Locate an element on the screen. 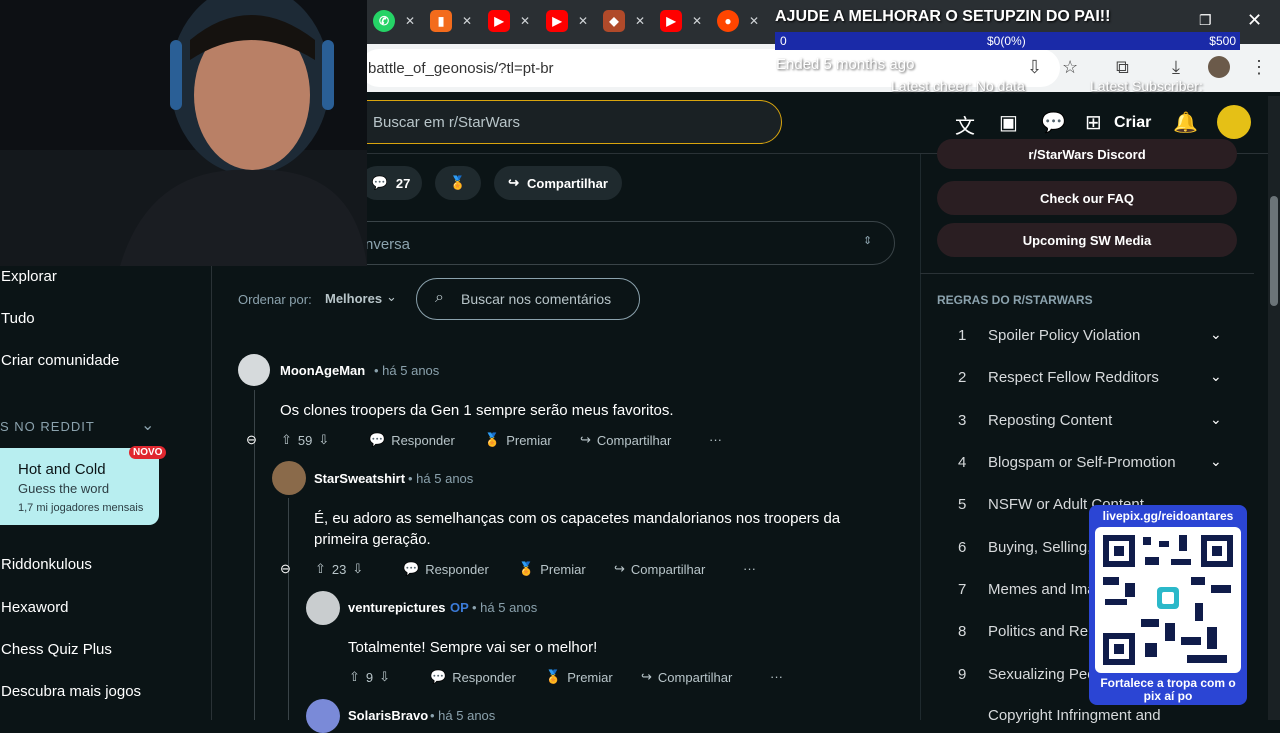 This screenshot has width=1280, height=733. scrollbar-thumb is located at coordinates (1274, 251).